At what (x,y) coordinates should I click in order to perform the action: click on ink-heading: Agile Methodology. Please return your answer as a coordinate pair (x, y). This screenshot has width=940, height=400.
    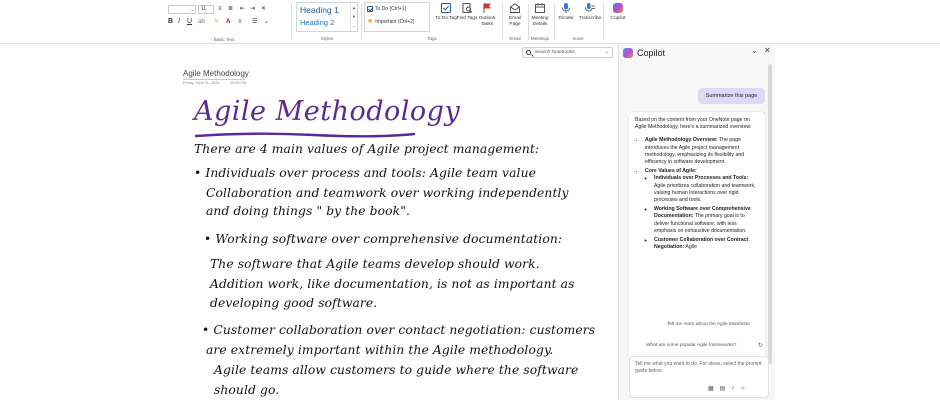
    Looking at the image, I should click on (327, 111).